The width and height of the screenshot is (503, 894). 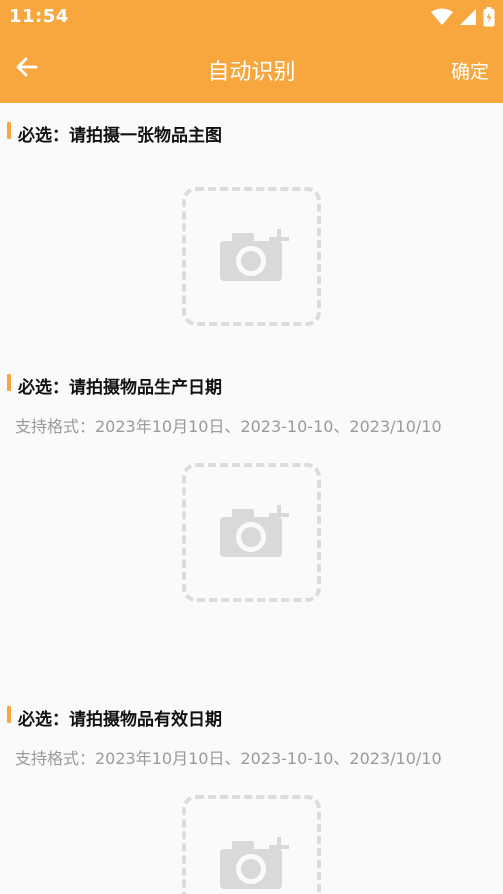 I want to click on signal-icon, so click(x=468, y=17).